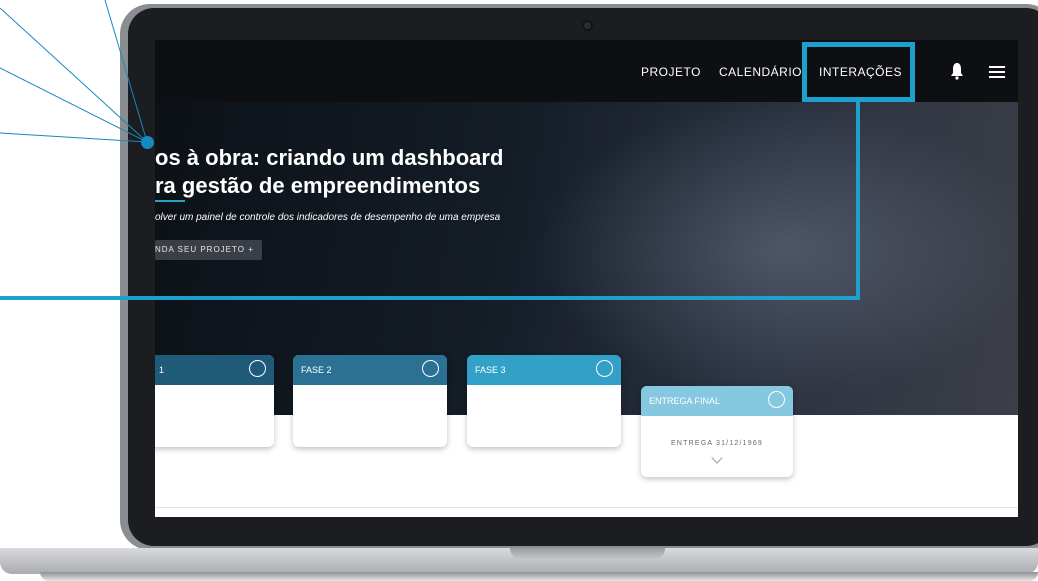 This screenshot has width=1038, height=581. I want to click on title-underline, so click(170, 201).